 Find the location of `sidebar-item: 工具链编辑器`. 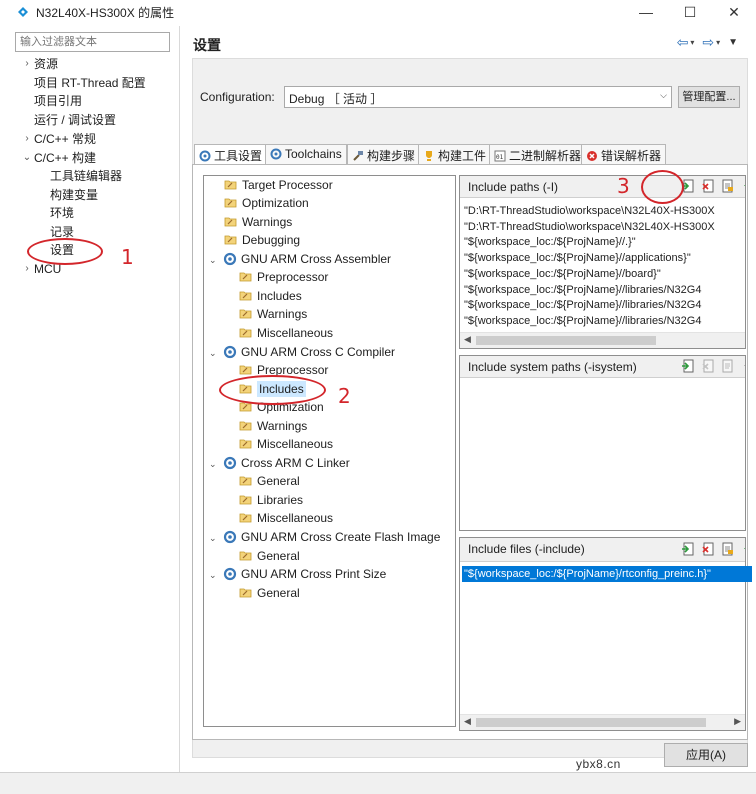

sidebar-item: 工具链编辑器 is located at coordinates (86, 176).